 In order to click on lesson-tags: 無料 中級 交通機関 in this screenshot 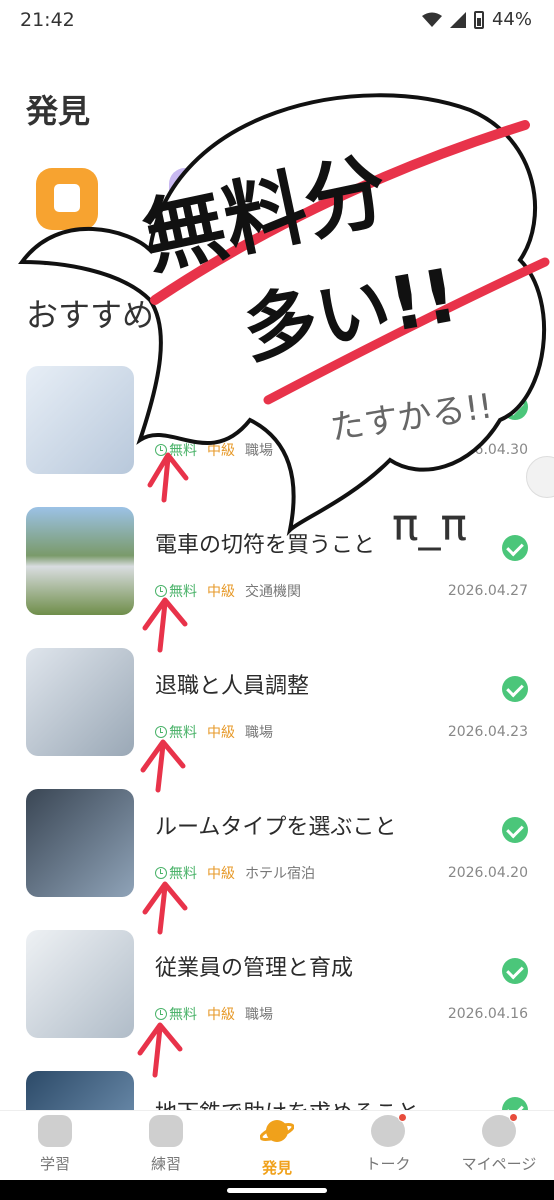, I will do `click(228, 591)`.